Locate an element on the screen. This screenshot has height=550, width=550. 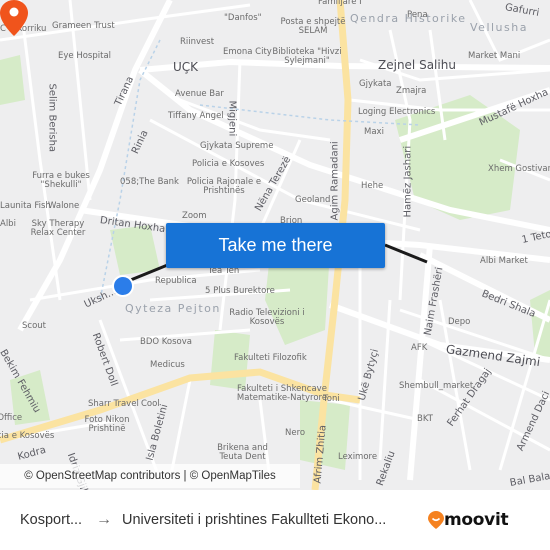
poi-label: Xhem Gostivari is located at coordinates (519, 169).